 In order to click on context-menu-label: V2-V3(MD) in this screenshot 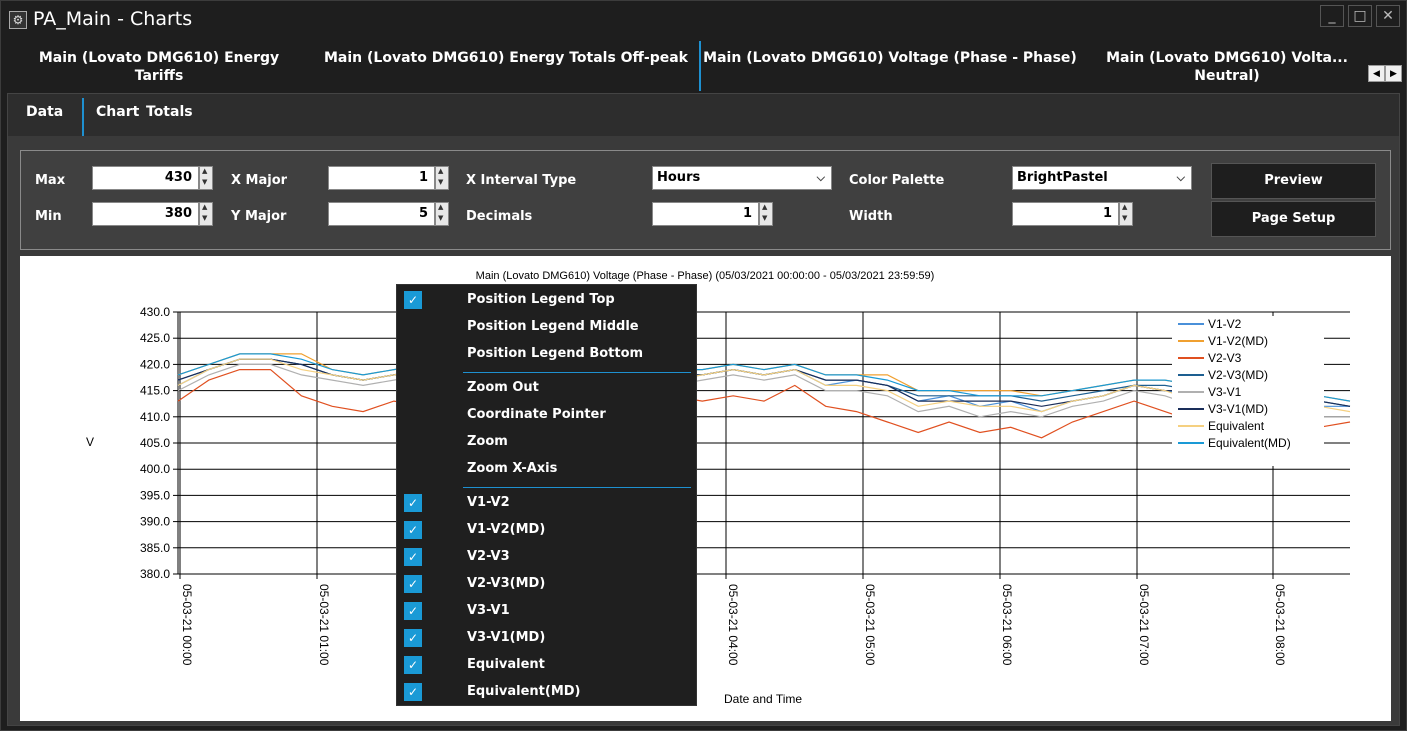, I will do `click(506, 583)`.